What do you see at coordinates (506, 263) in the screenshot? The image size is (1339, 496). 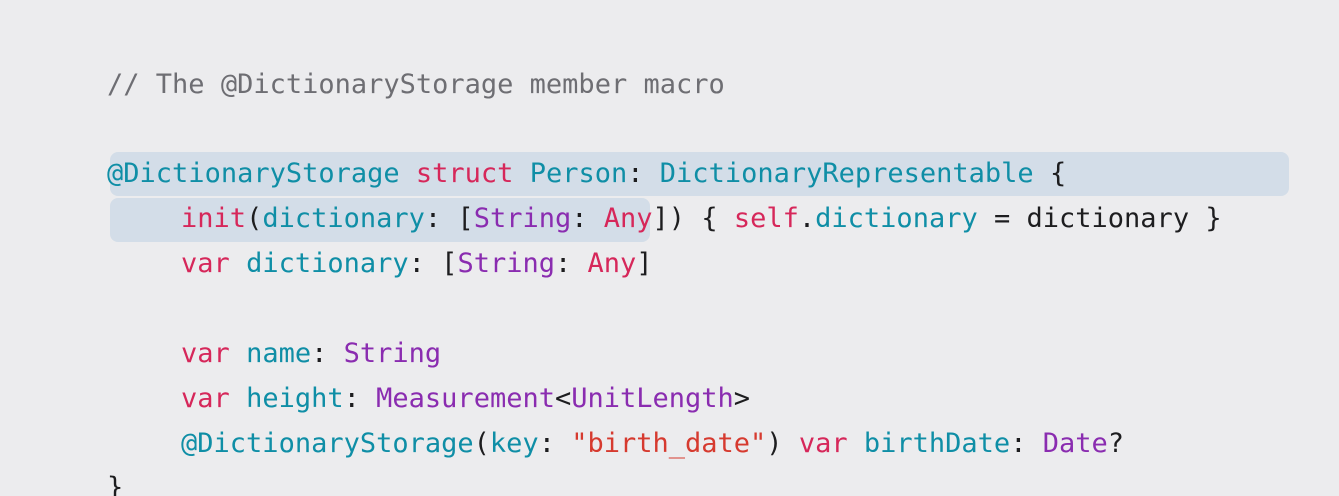 I see `string-type: String` at bounding box center [506, 263].